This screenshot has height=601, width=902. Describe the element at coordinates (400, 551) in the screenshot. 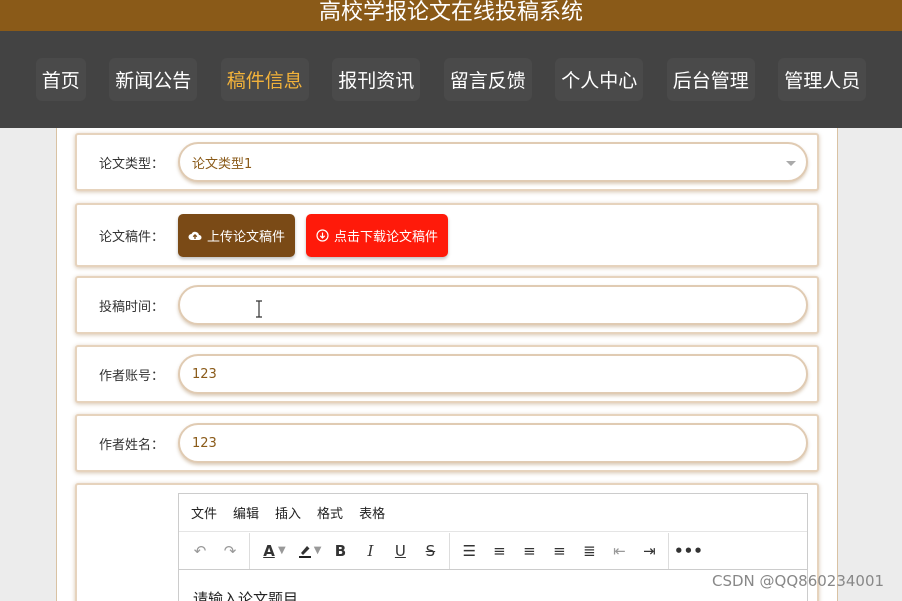

I see `underline-icon: U` at that location.